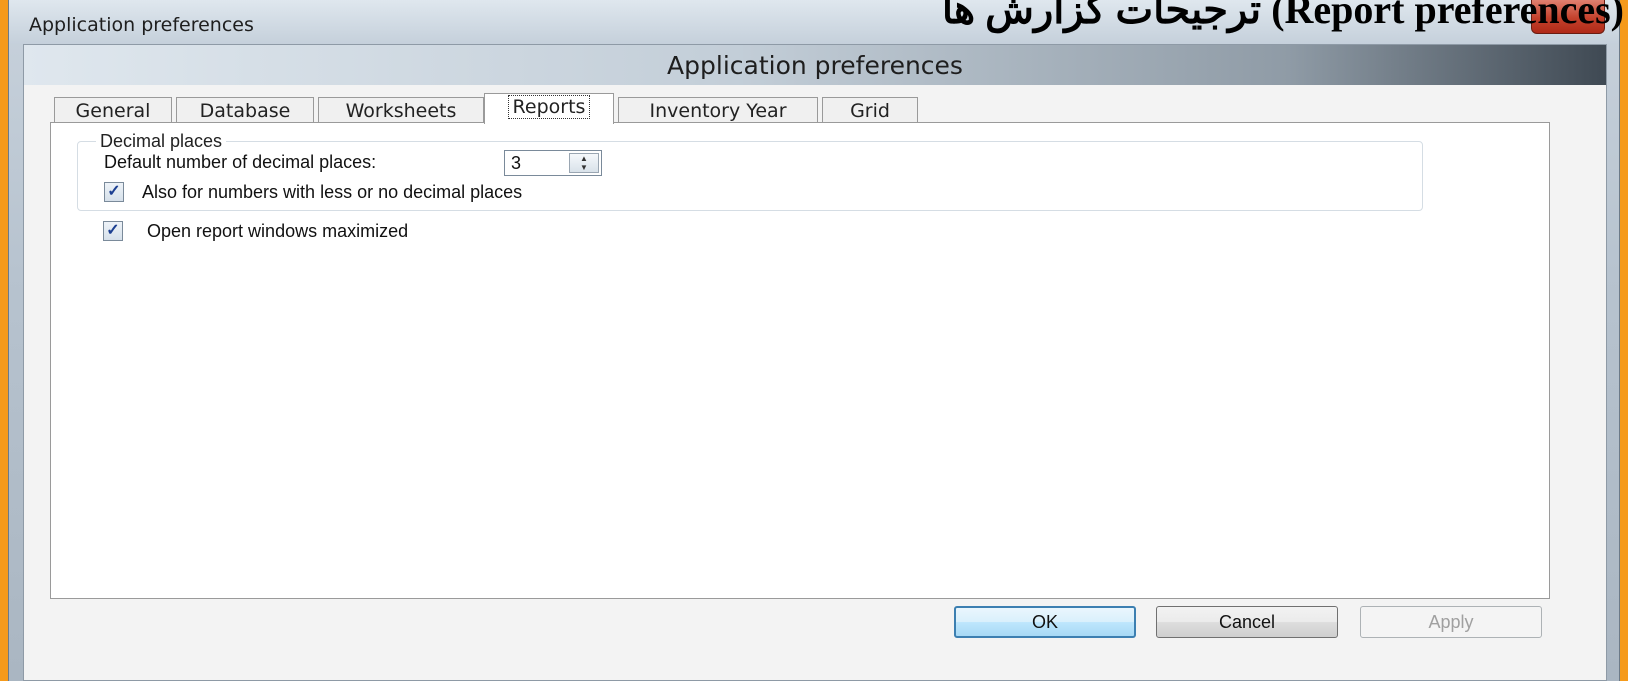 The width and height of the screenshot is (1628, 681). Describe the element at coordinates (516, 163) in the screenshot. I see `decimal-places-value: 3` at that location.